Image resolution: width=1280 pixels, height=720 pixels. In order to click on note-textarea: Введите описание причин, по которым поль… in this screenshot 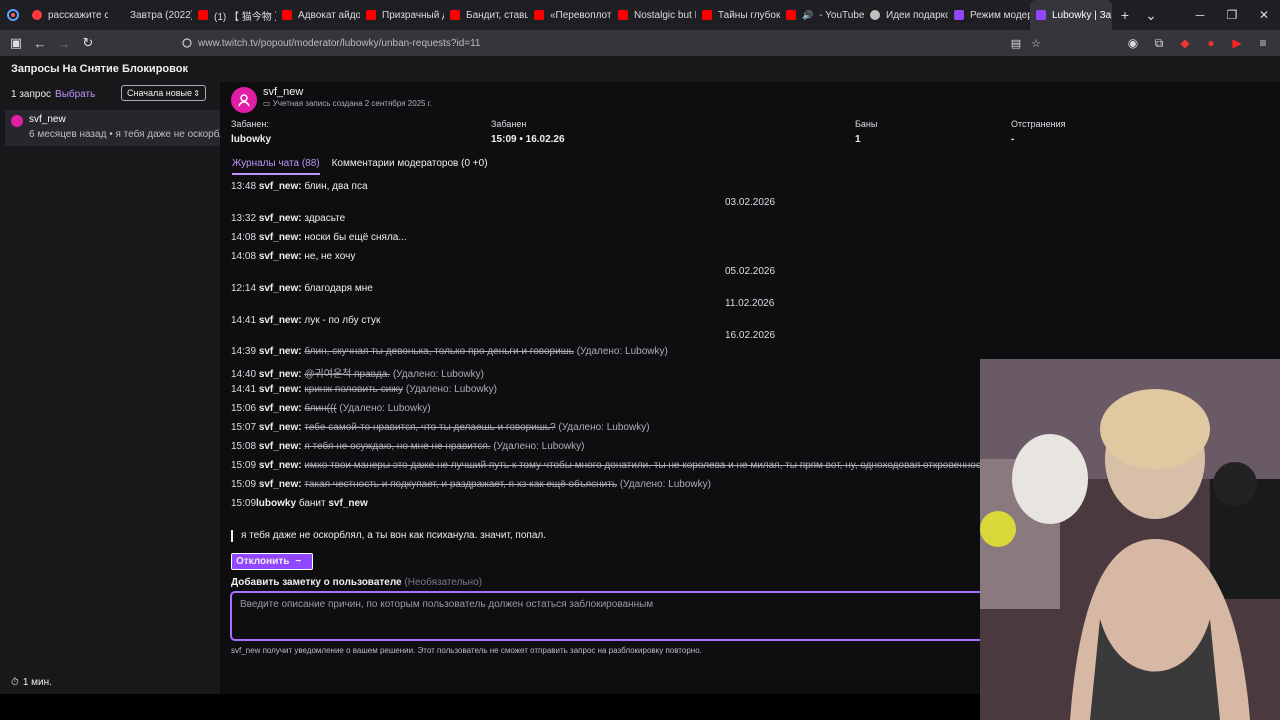, I will do `click(620, 616)`.